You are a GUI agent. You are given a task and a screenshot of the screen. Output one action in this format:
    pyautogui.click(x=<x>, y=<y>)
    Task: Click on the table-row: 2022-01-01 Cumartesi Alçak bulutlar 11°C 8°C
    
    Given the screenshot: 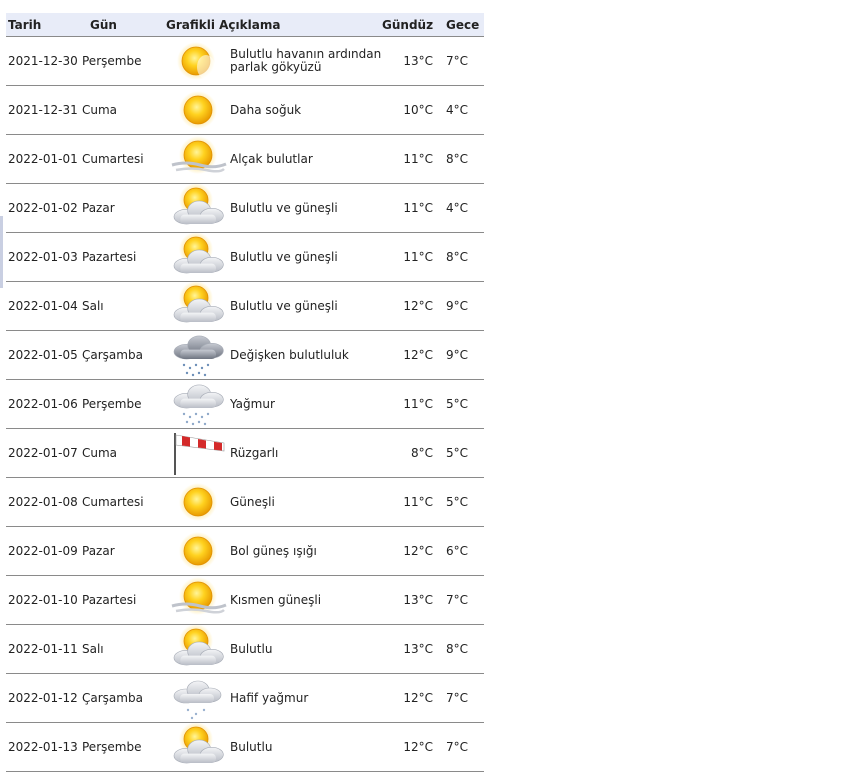 What is the action you would take?
    pyautogui.click(x=245, y=159)
    